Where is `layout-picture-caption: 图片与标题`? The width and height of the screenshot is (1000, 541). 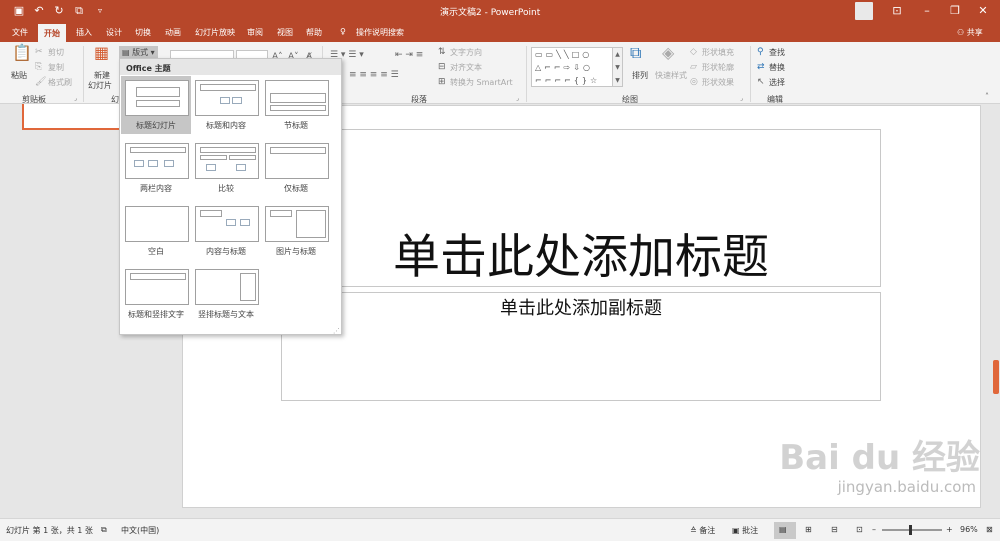 layout-picture-caption: 图片与标题 is located at coordinates (296, 231).